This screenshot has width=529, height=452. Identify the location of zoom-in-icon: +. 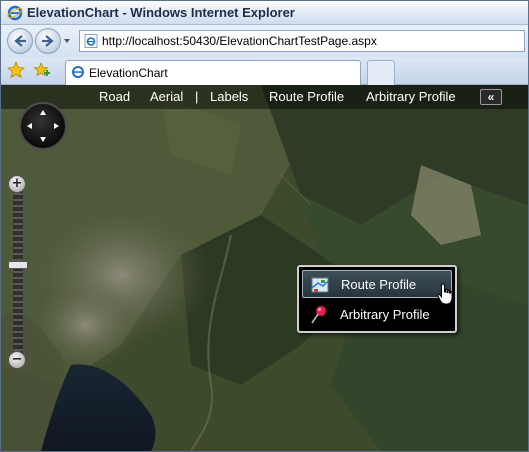
(17, 183).